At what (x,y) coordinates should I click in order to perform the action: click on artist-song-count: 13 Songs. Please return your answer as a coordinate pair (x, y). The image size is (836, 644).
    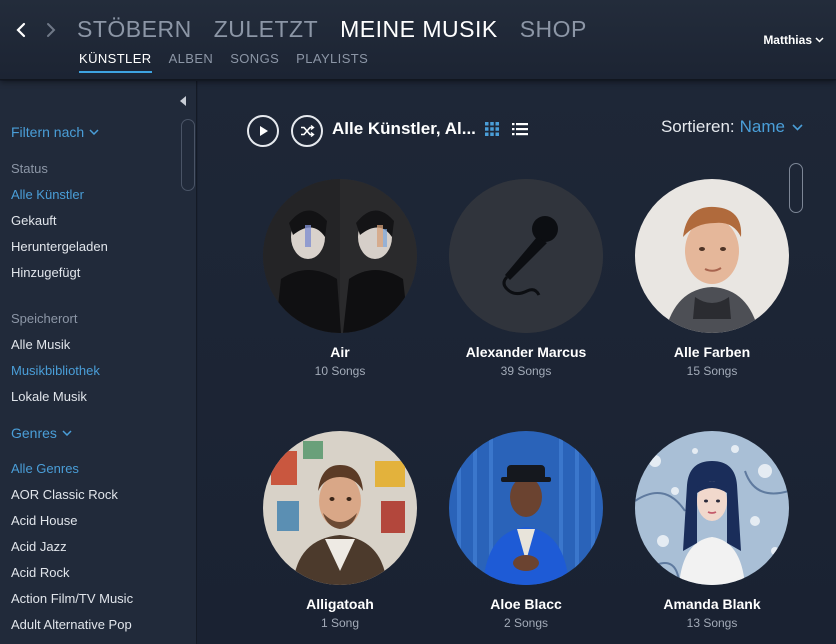
    Looking at the image, I should click on (712, 623).